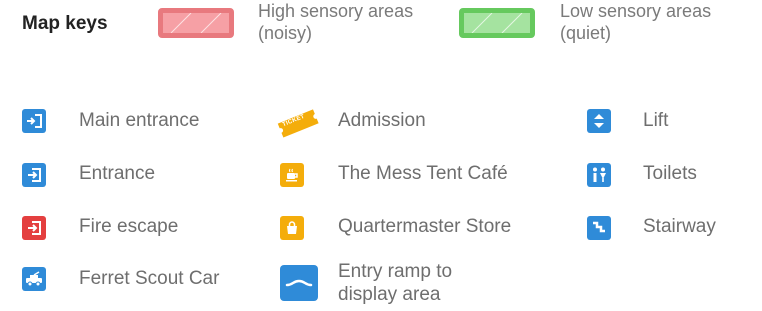 The height and width of the screenshot is (311, 762). I want to click on lift-icon, so click(599, 121).